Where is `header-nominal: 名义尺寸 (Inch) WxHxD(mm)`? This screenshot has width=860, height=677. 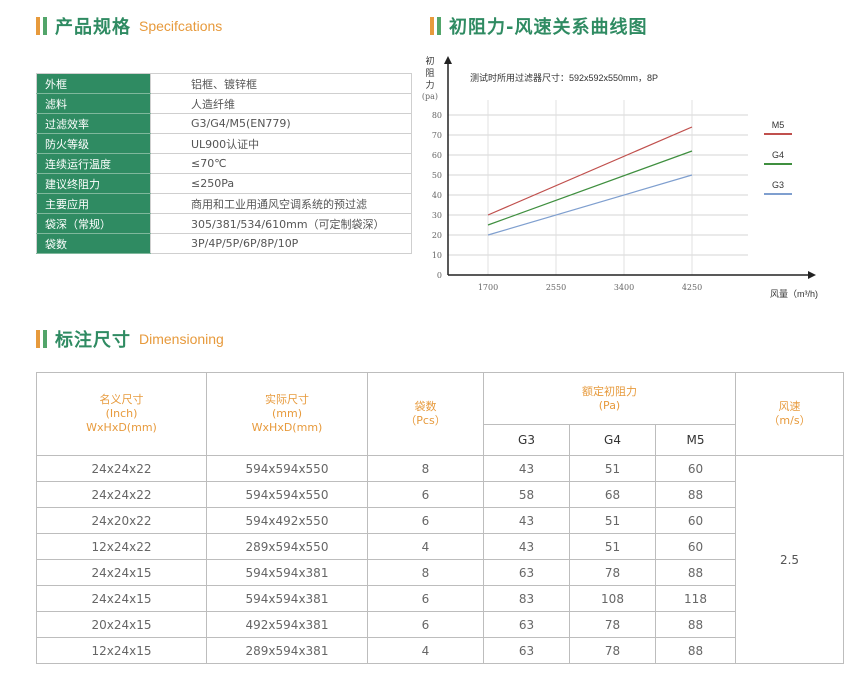
header-nominal: 名义尺寸 (Inch) WxHxD(mm) is located at coordinates (121, 414).